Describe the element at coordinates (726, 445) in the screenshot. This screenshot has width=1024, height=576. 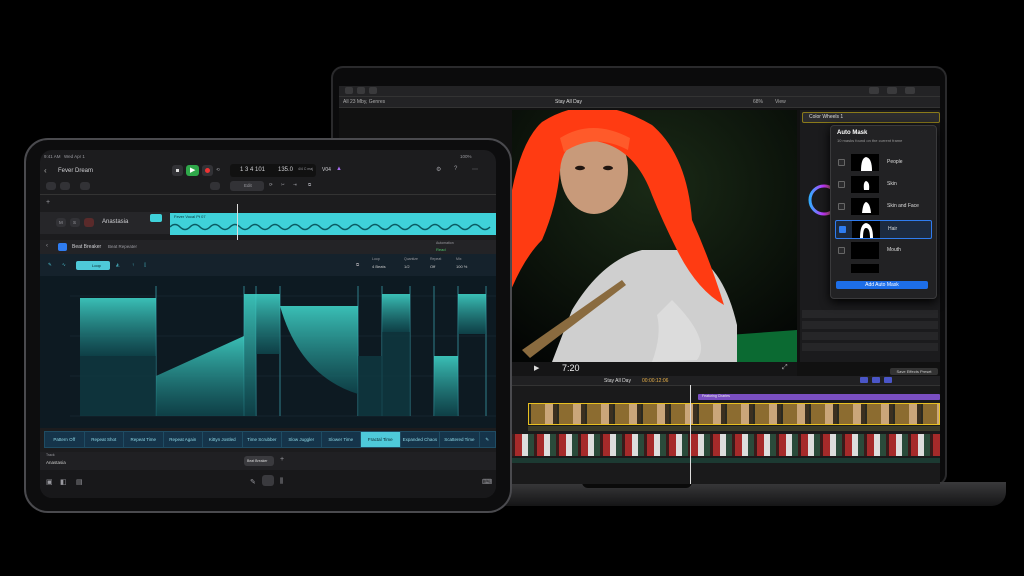
I see `secondary-clip-row` at that location.